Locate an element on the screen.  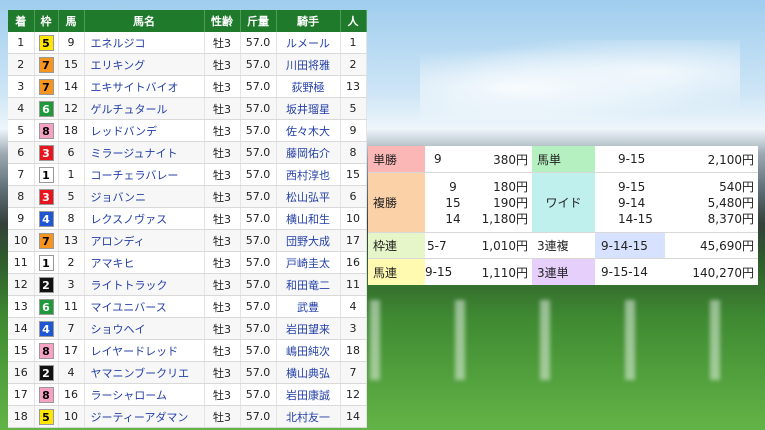
wide-amount: 540円 is located at coordinates (736, 186).